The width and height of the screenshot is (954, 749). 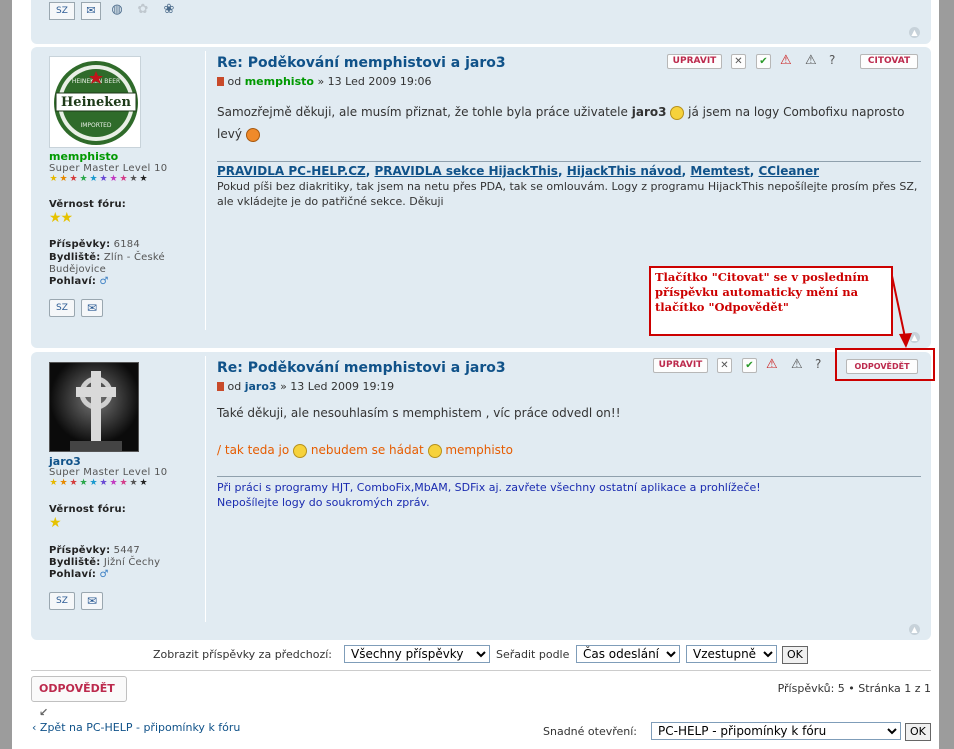 I want to click on previous-post-contact-icons: SZ ✉ ◍ ✿ ❀, so click(x=114, y=11).